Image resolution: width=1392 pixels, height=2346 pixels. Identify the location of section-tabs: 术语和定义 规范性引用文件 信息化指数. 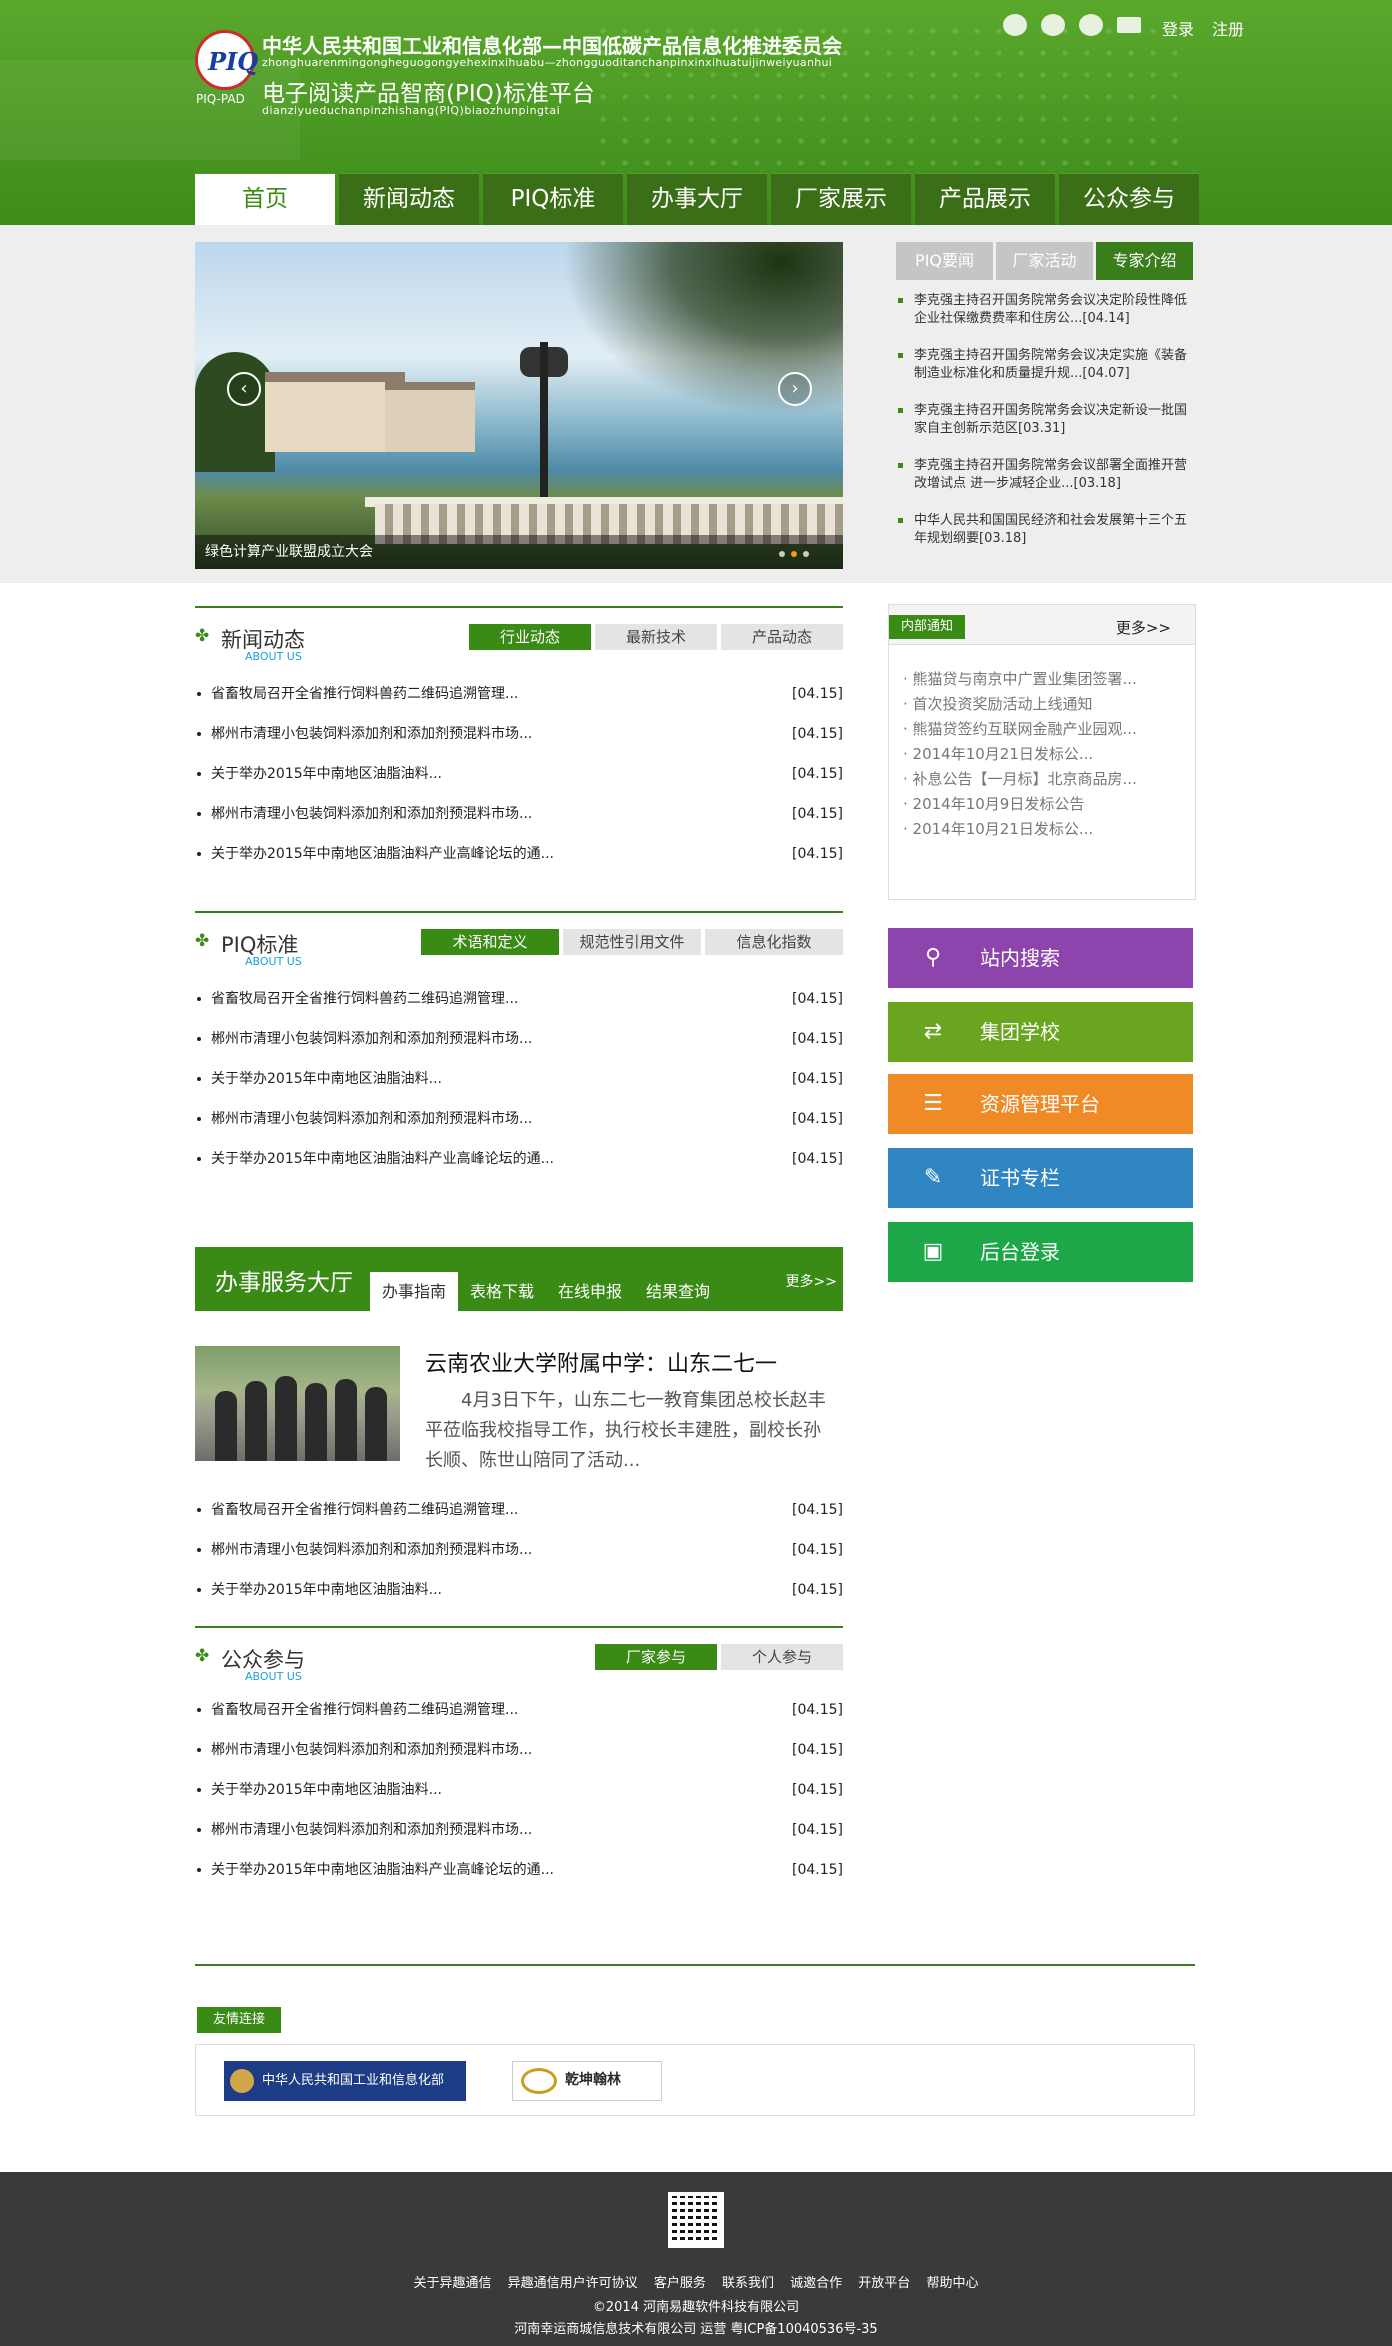
(632, 942).